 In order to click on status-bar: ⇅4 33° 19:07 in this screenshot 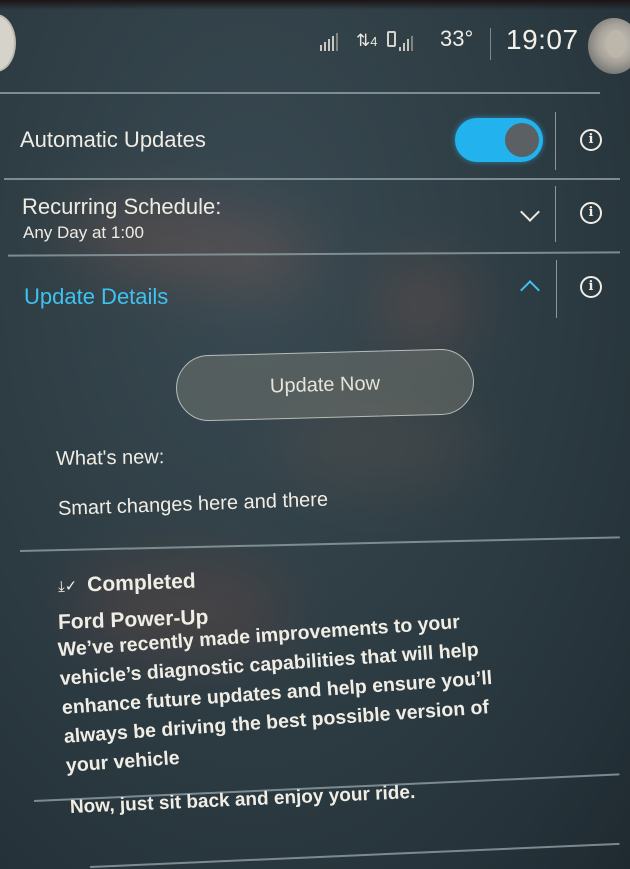, I will do `click(315, 46)`.